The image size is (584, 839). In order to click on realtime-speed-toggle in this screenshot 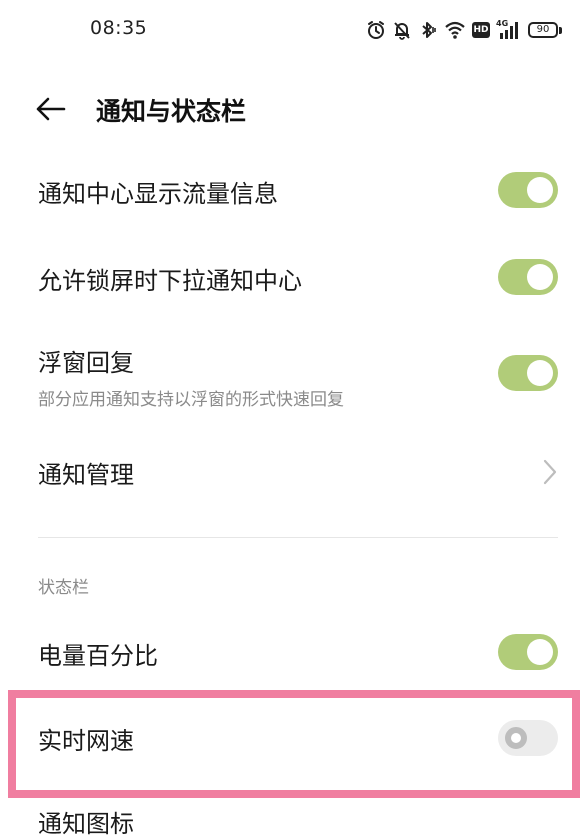, I will do `click(528, 738)`.